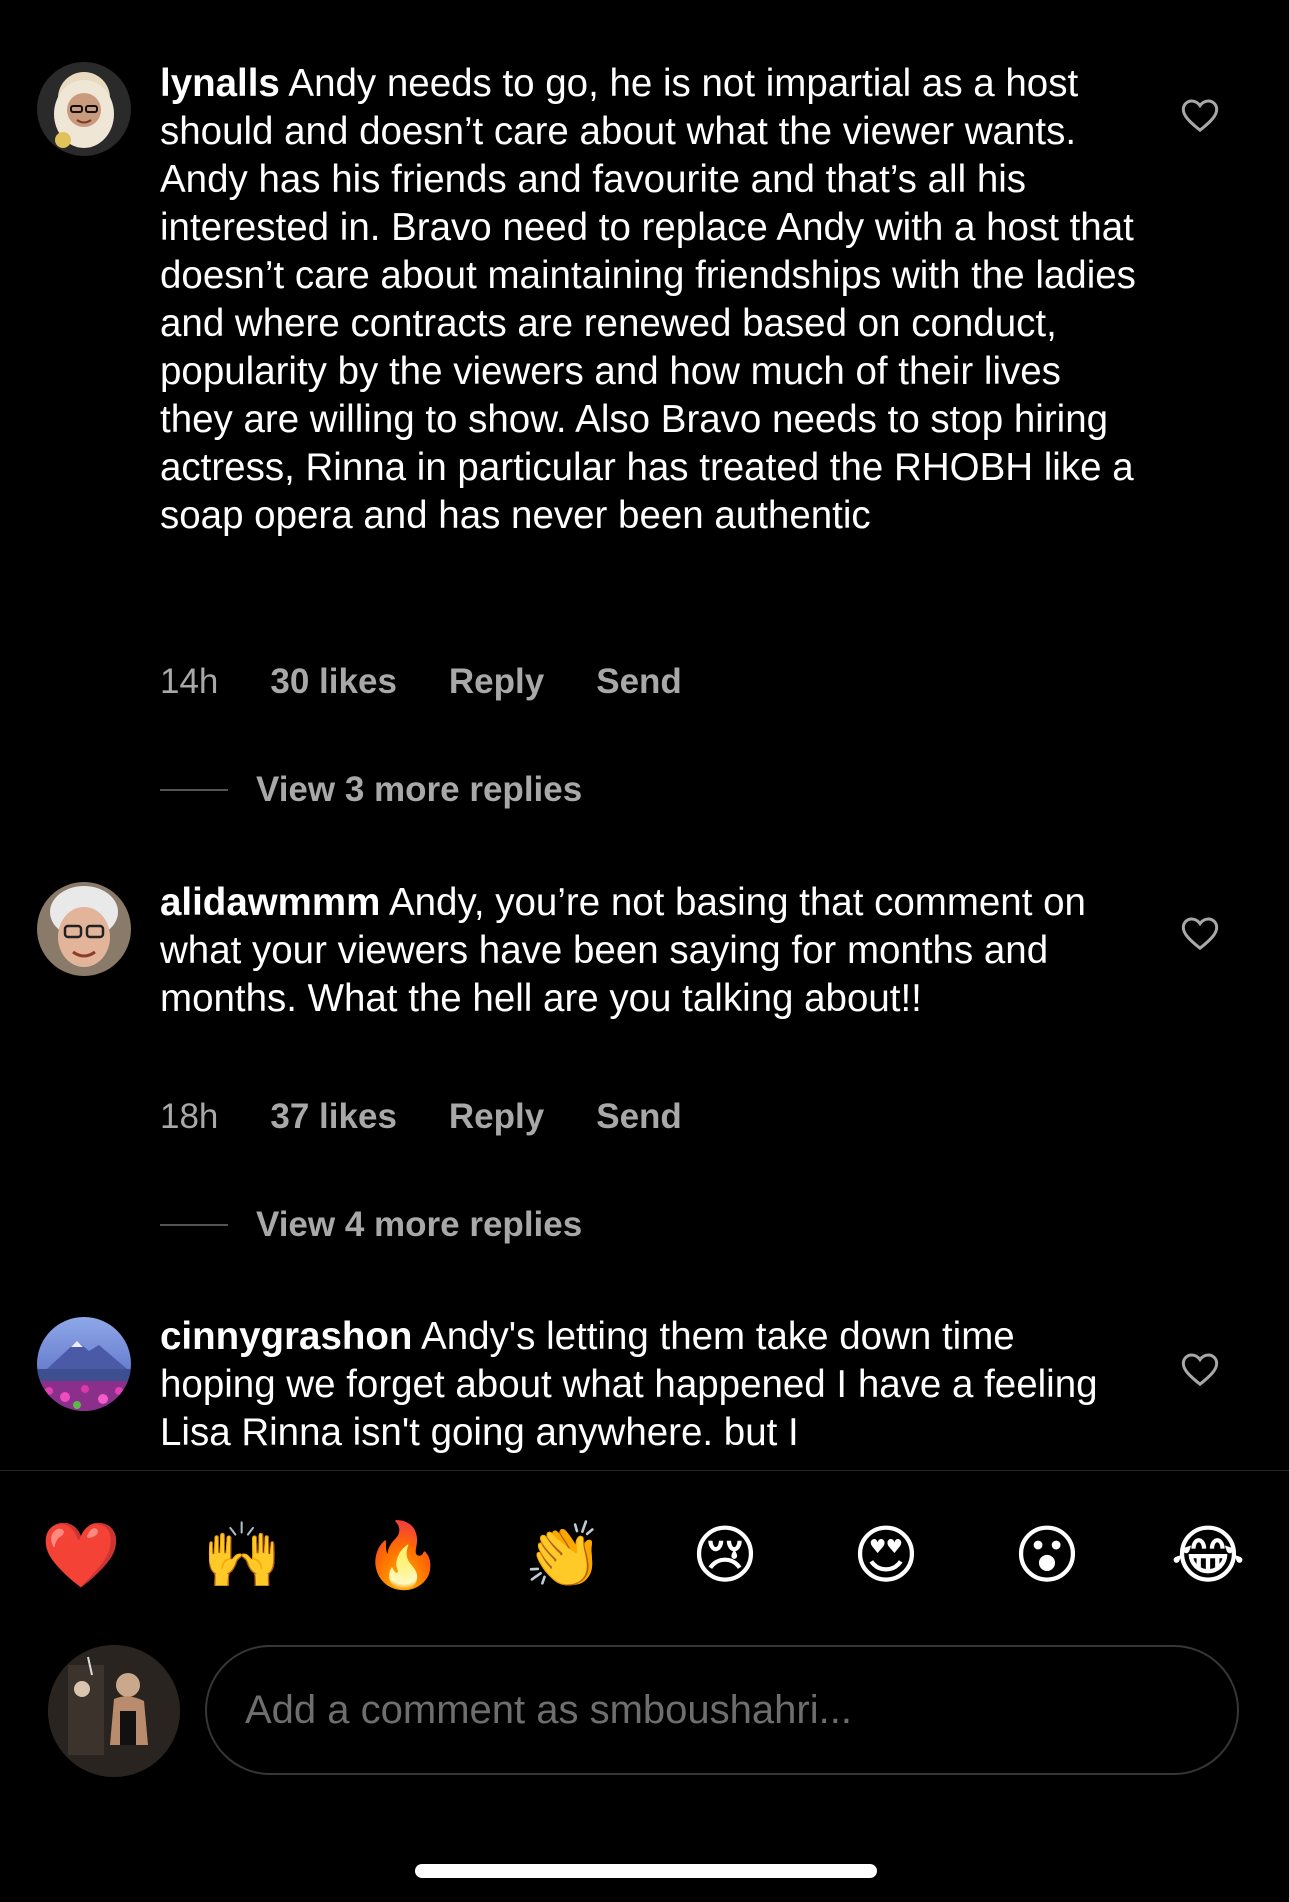  I want to click on comment-composer, so click(644, 1711).